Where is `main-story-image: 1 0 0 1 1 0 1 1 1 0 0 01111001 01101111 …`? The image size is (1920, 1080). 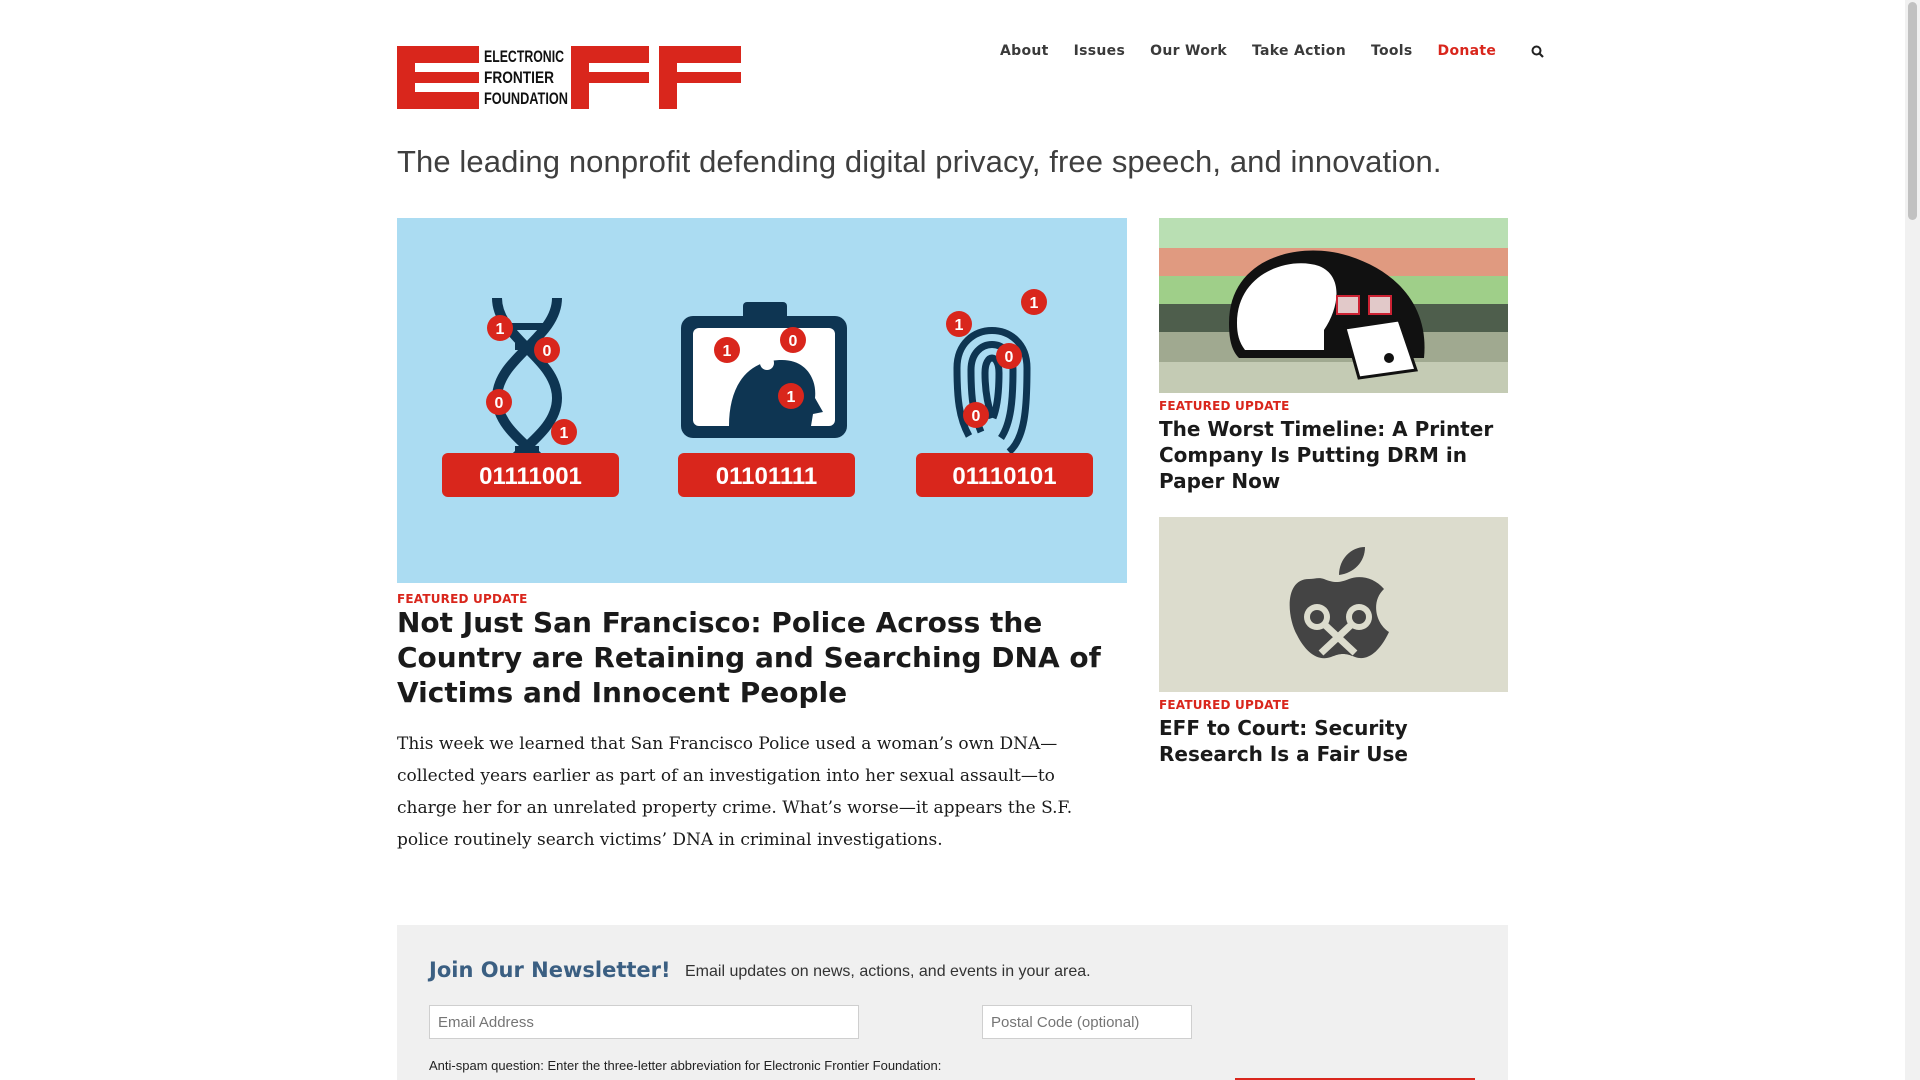
main-story-image: 1 0 0 1 1 0 1 1 1 0 0 01111001 01101111 … is located at coordinates (762, 400).